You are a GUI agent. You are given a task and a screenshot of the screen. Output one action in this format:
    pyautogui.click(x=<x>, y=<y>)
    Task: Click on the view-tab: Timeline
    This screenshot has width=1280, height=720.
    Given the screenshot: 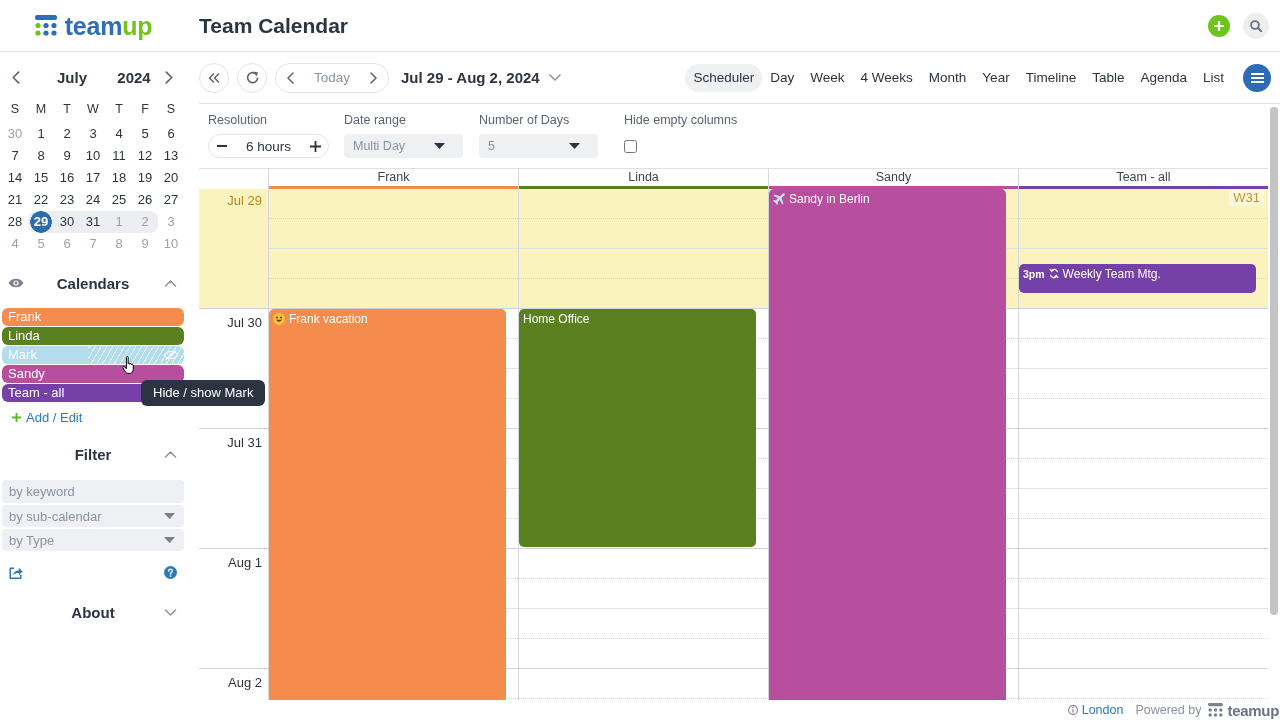 What is the action you would take?
    pyautogui.click(x=1051, y=77)
    